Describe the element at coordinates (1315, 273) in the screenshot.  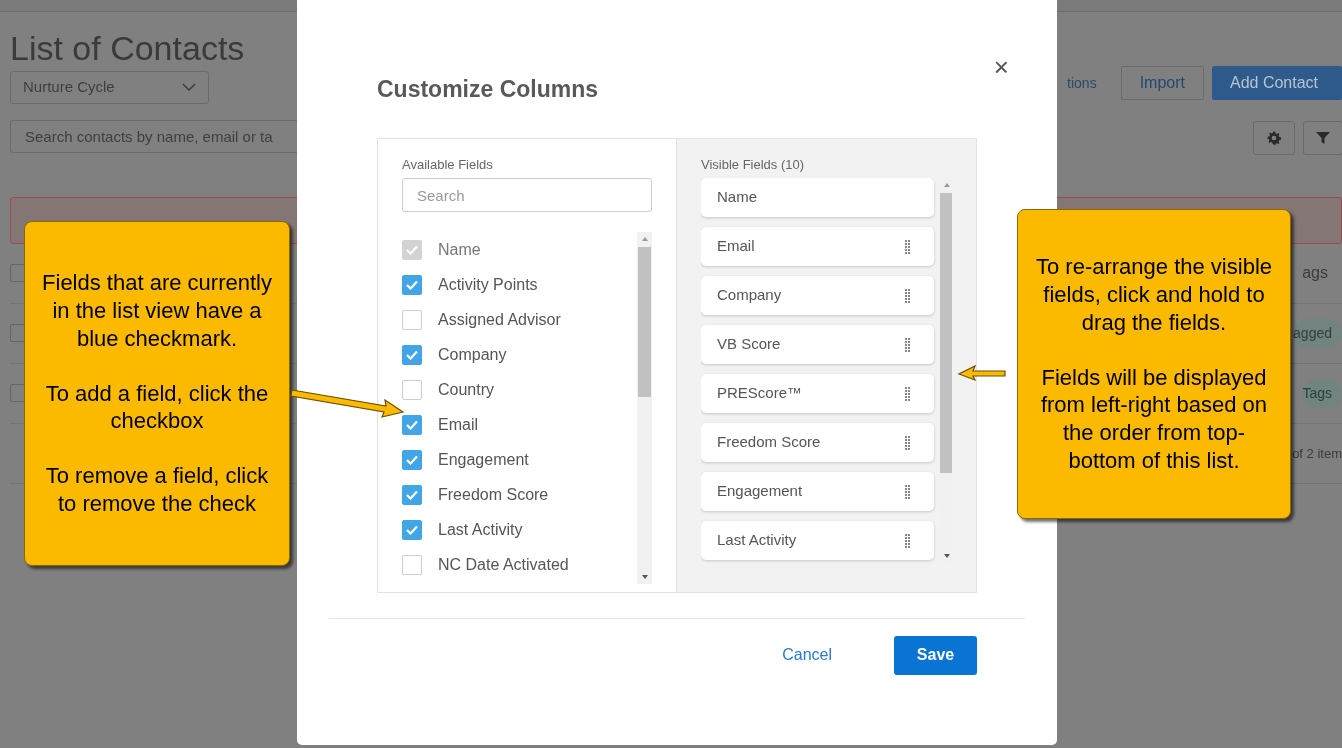
I see `column-header: ags` at that location.